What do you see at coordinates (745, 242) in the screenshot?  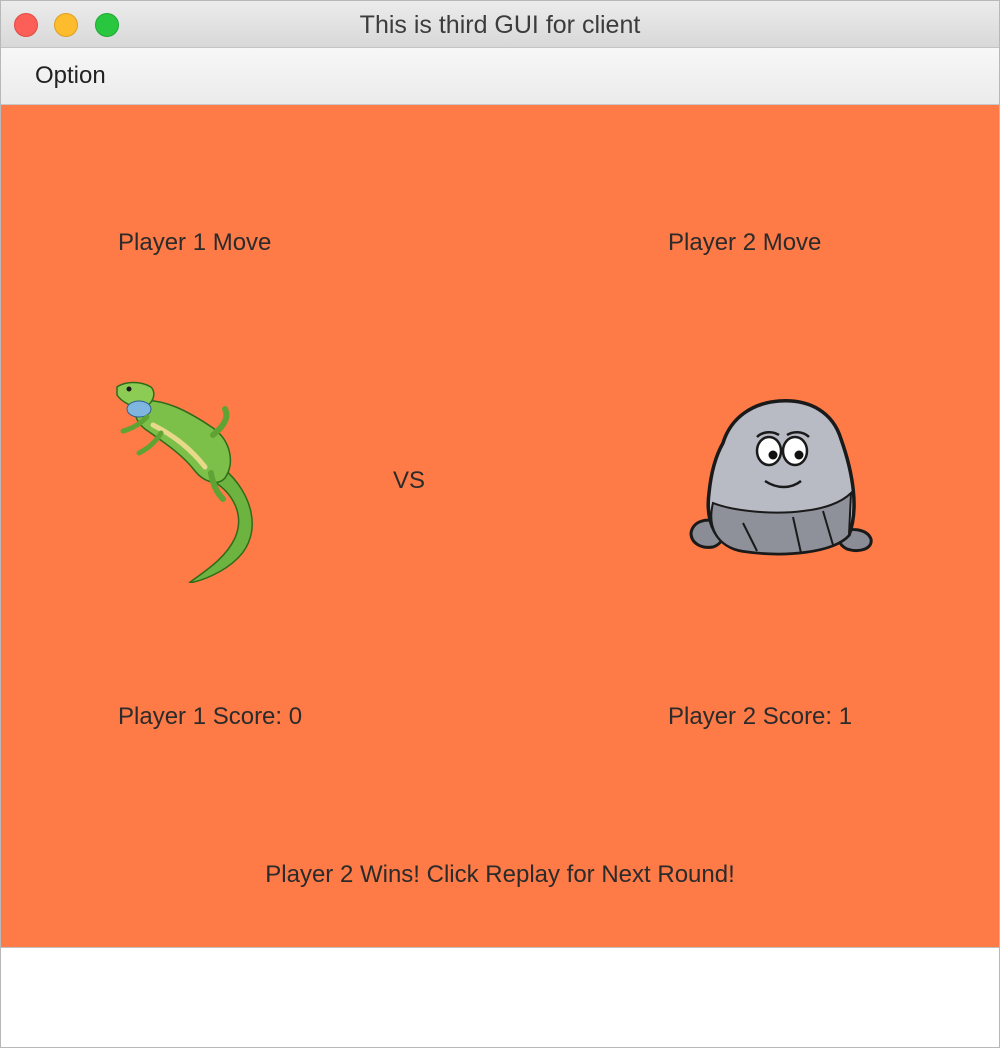 I see `player2-move-label: Player 2 Move` at bounding box center [745, 242].